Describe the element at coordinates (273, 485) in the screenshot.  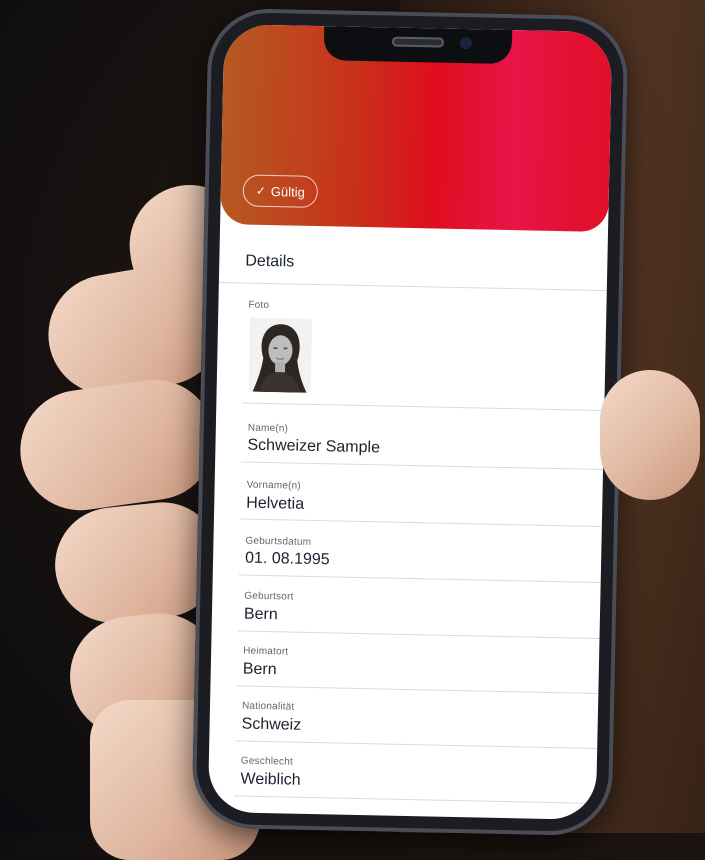
I see `field-label: Vorname(n)` at that location.